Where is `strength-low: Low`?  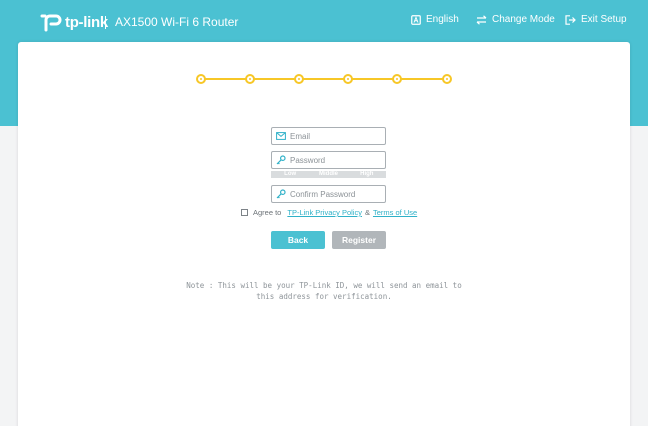 strength-low: Low is located at coordinates (290, 174).